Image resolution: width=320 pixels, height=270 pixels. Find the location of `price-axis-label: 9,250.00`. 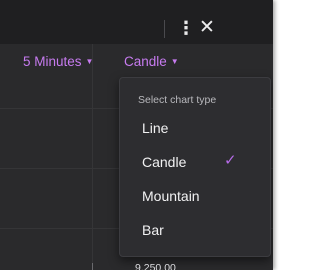

price-axis-label: 9,250.00 is located at coordinates (155, 266).